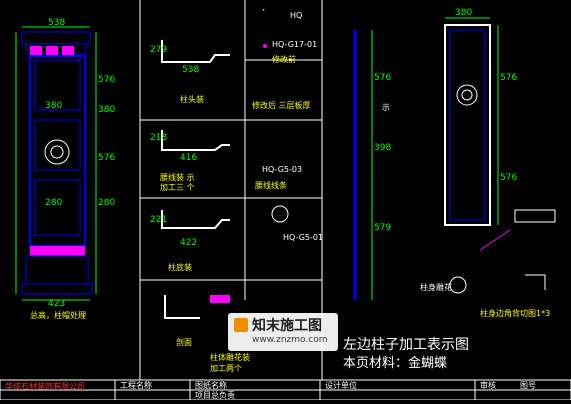 The height and width of the screenshot is (404, 571). I want to click on svg-text: 579, so click(382, 228).